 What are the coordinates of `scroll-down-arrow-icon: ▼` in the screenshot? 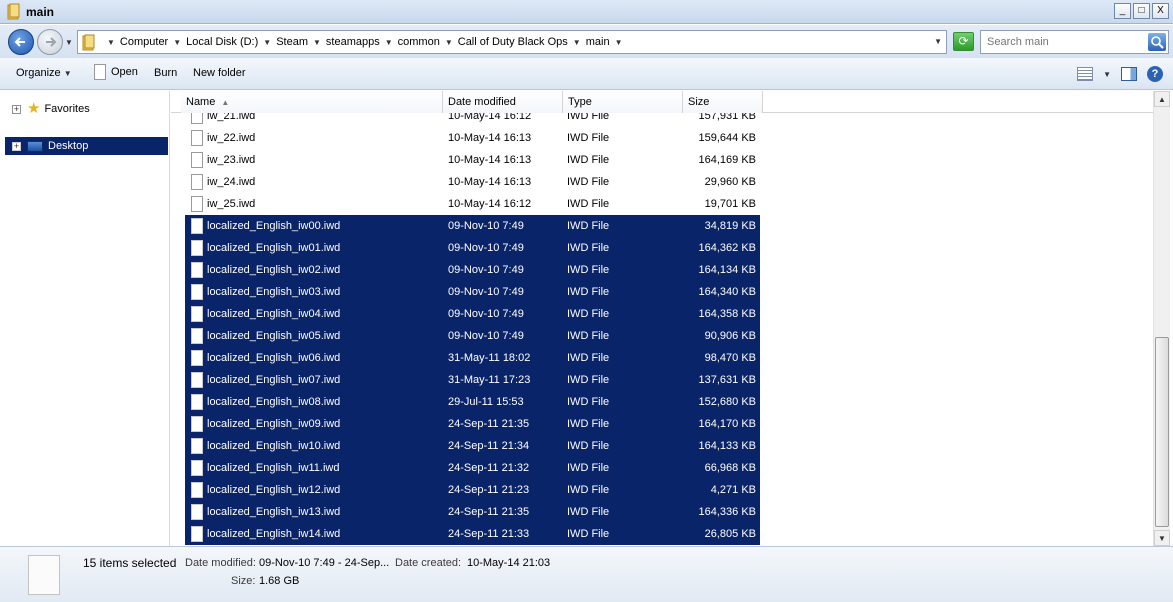 It's located at (1162, 538).